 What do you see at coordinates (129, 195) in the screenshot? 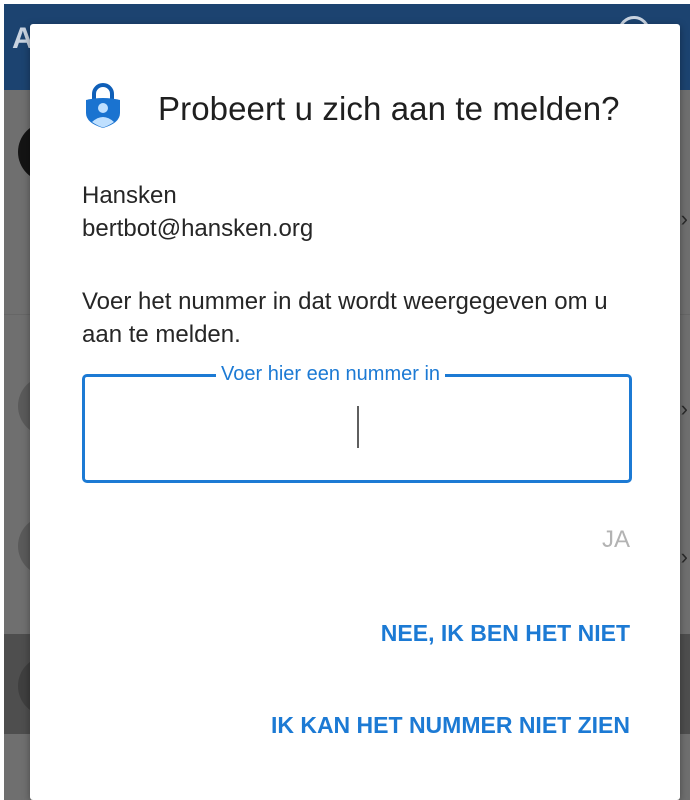
I see `account-name: Hansken` at bounding box center [129, 195].